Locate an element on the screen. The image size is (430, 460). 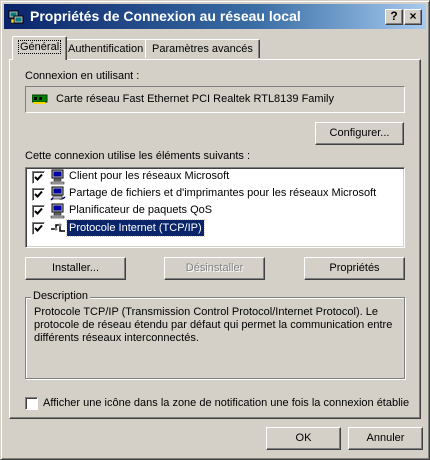
properties-button: Propriétés is located at coordinates (354, 268).